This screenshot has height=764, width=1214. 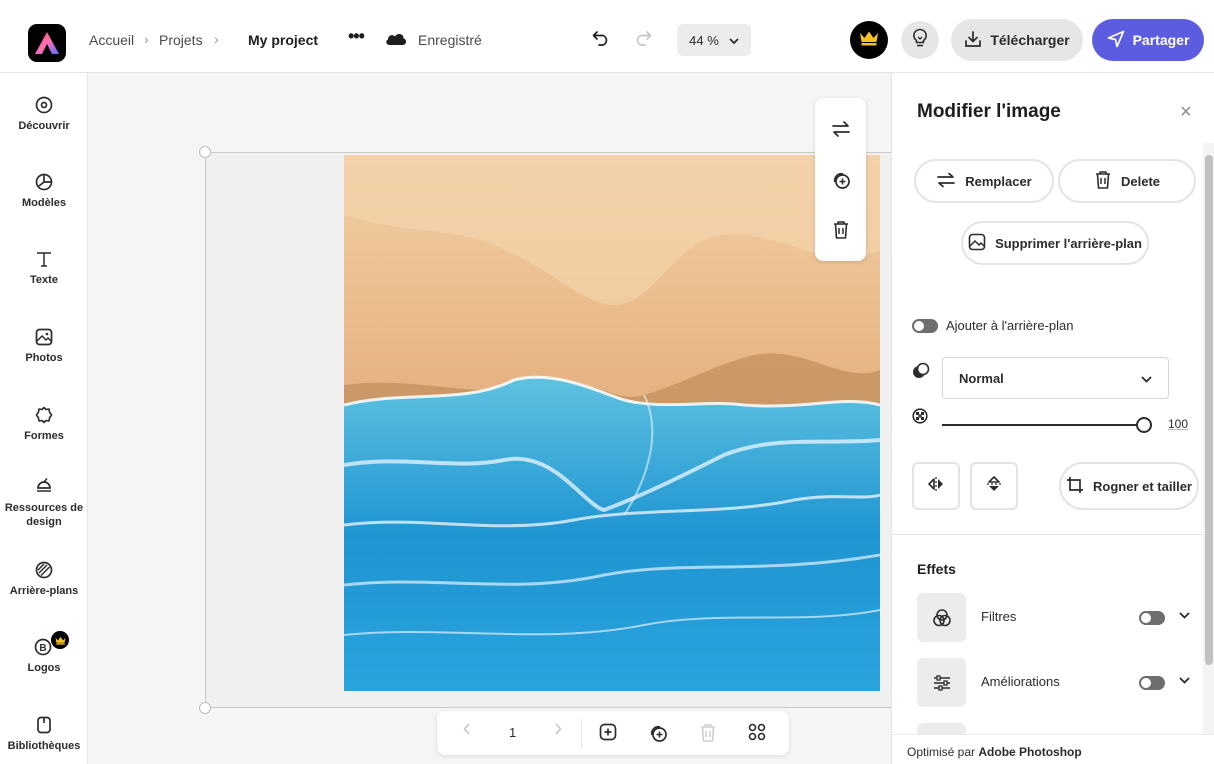 What do you see at coordinates (608, 732) in the screenshot?
I see `add-page-icon` at bounding box center [608, 732].